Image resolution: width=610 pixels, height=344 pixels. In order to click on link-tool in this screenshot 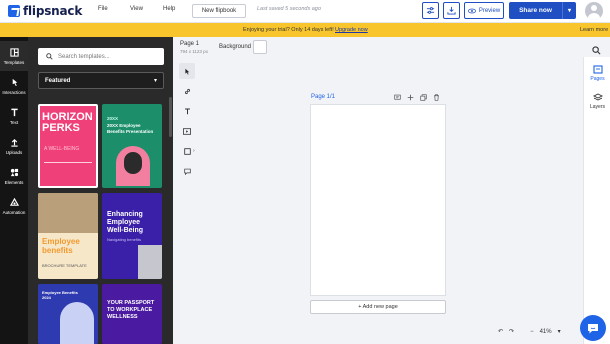, I will do `click(187, 91)`.